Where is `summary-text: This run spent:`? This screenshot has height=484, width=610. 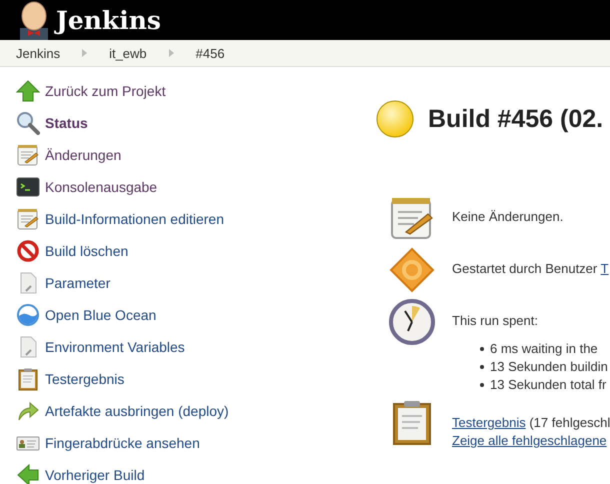 summary-text: This run spent: is located at coordinates (495, 320).